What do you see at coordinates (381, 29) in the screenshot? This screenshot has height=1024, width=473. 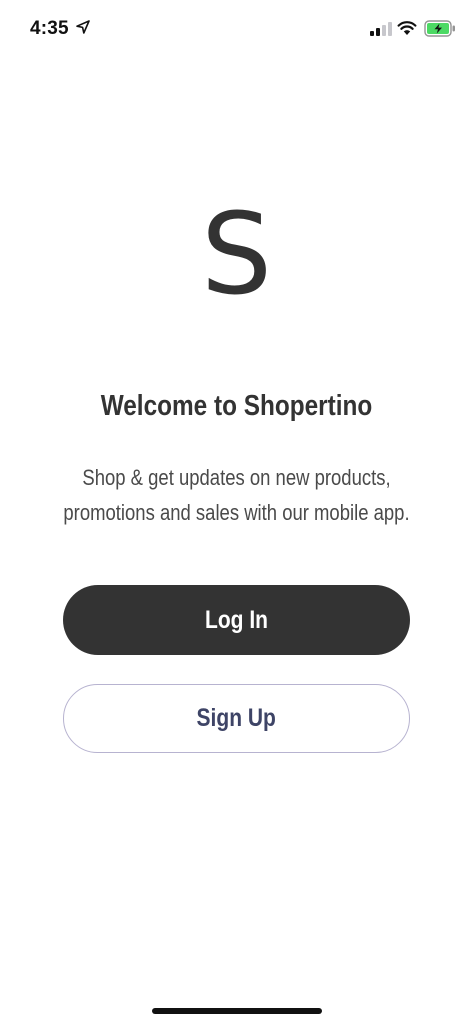 I see `cellular-signal-icon` at bounding box center [381, 29].